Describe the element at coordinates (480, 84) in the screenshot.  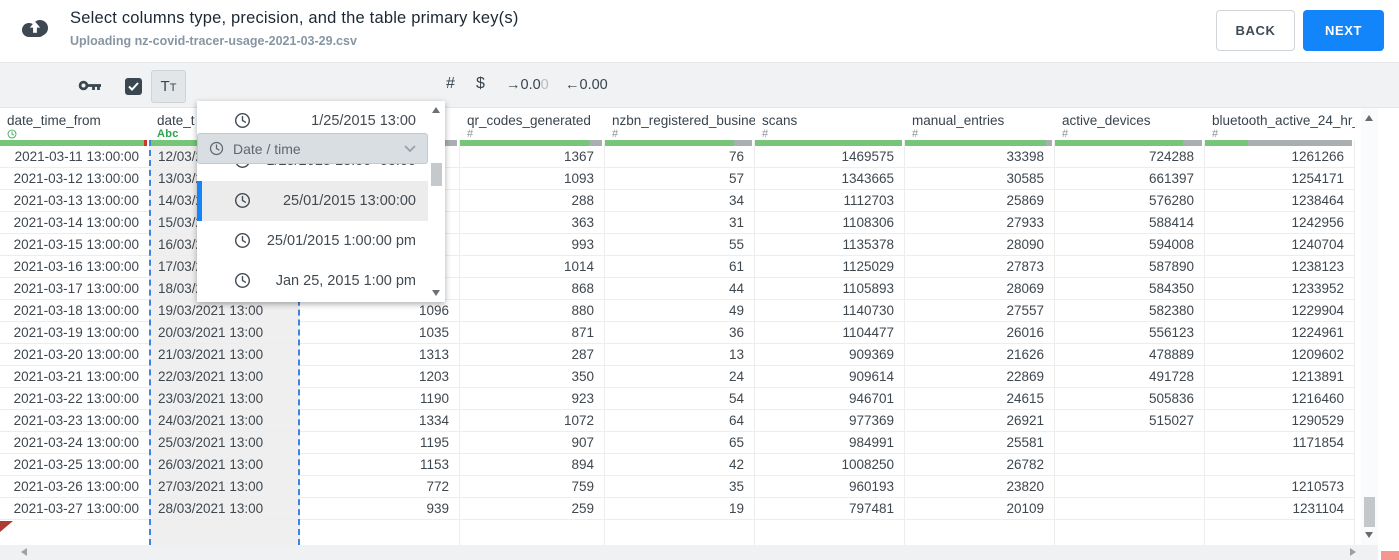
I see `currency-type-button: $` at that location.